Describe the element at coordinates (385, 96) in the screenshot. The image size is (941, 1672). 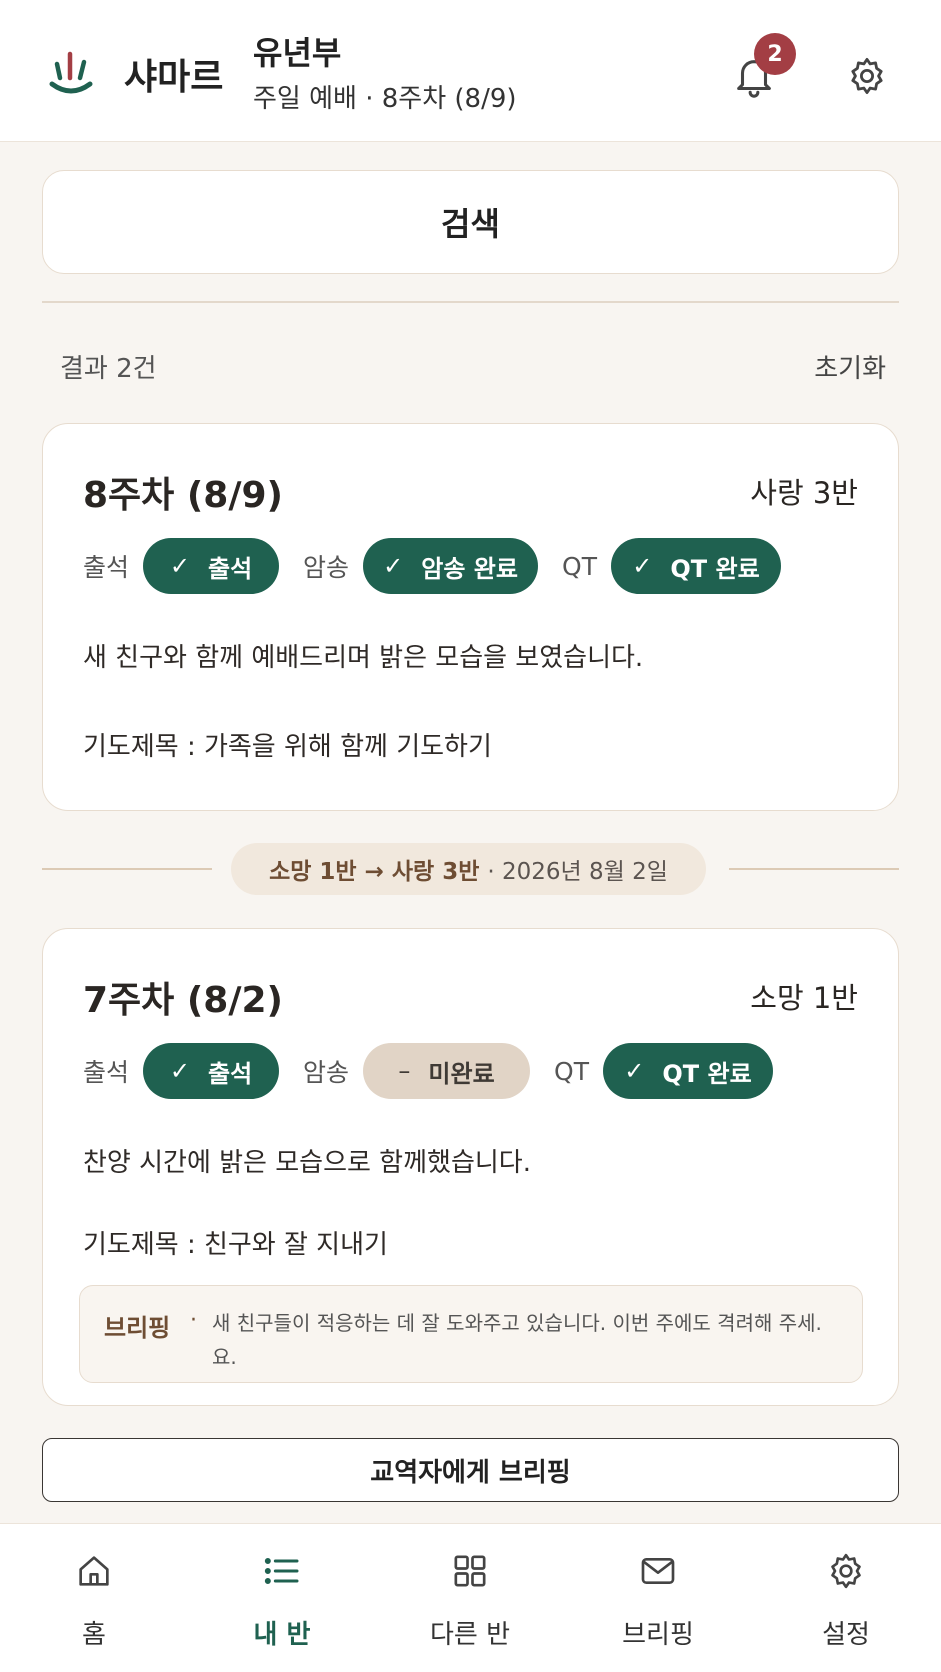
I see `service-subtitle: 주일 예배 · 8주차 (8/9)` at that location.